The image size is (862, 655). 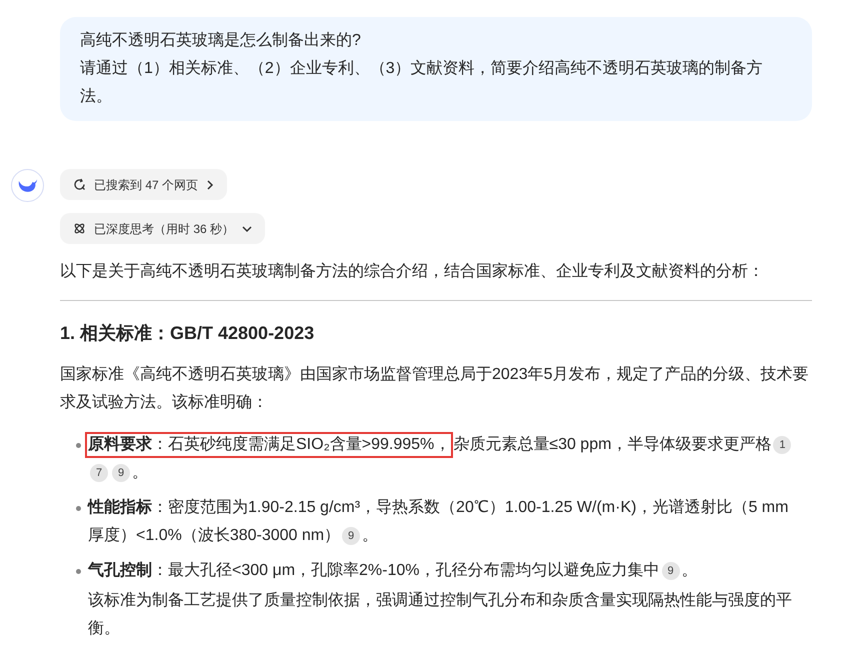 I want to click on search-results-button: 已搜索到 47 个网页, so click(x=144, y=184).